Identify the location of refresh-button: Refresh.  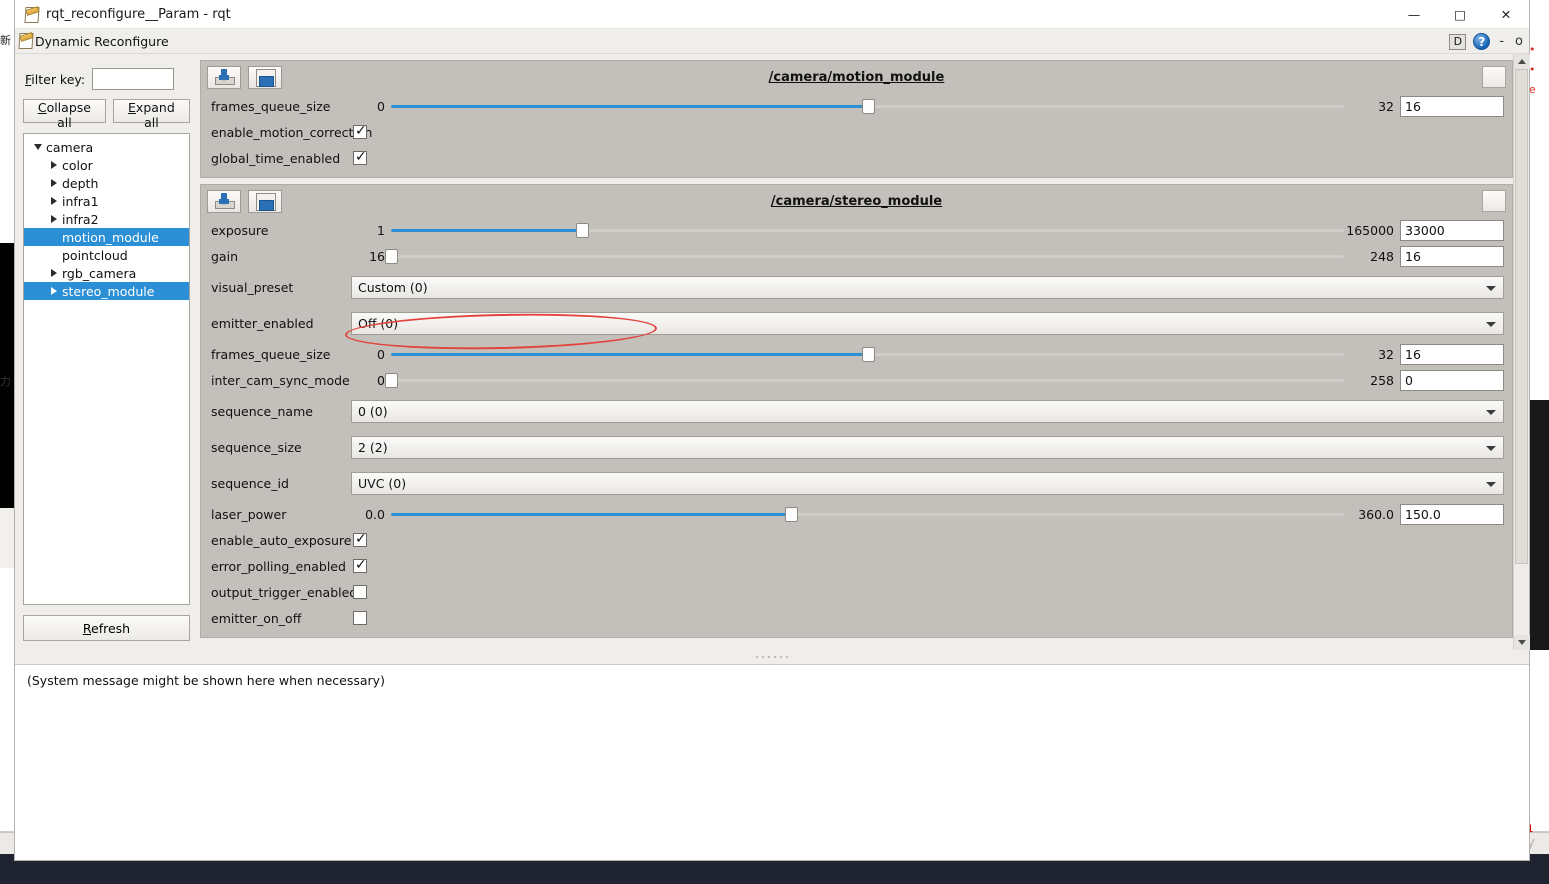
(106, 628).